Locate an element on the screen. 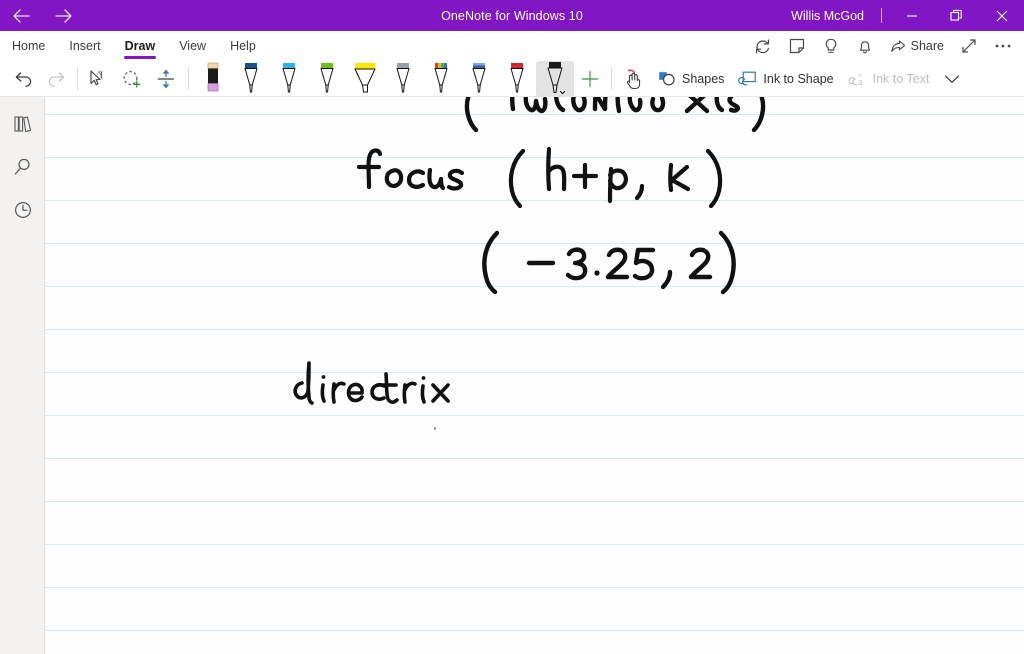 The width and height of the screenshot is (1024, 654). share-button-label: Share is located at coordinates (927, 46).